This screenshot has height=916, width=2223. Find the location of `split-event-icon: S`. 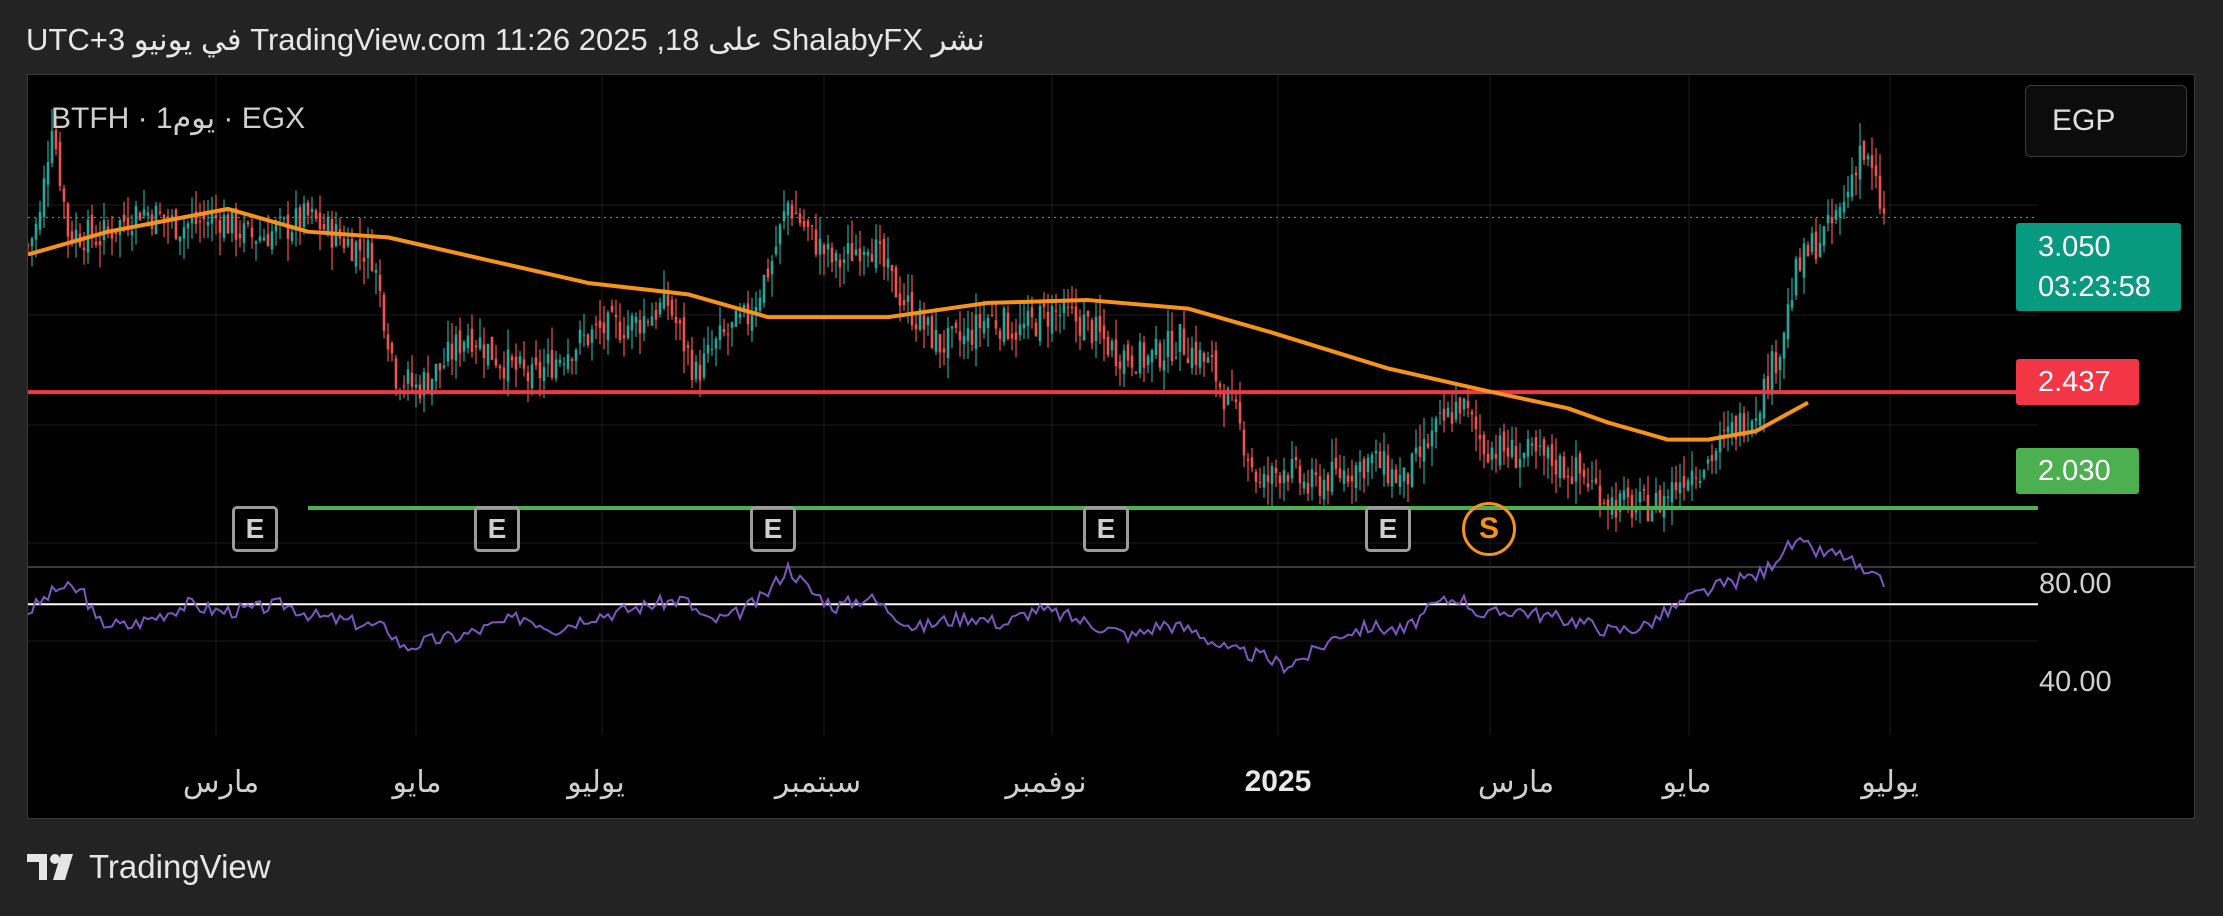

split-event-icon: S is located at coordinates (1489, 529).